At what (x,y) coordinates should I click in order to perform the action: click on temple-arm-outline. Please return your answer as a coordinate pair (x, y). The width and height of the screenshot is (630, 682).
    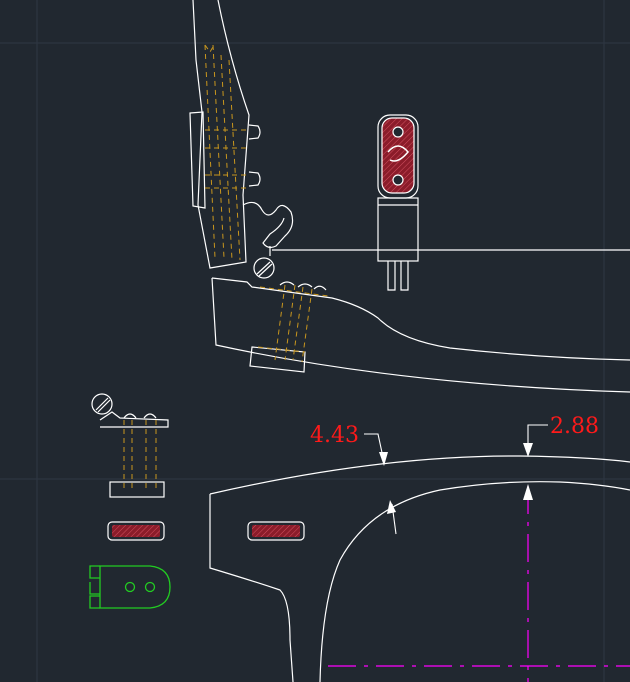
    Looking at the image, I should click on (241, 134).